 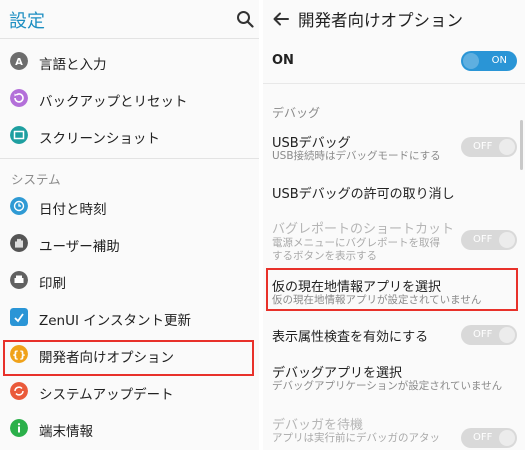 I want to click on settings-item-label: 日付と時刻, so click(x=73, y=210).